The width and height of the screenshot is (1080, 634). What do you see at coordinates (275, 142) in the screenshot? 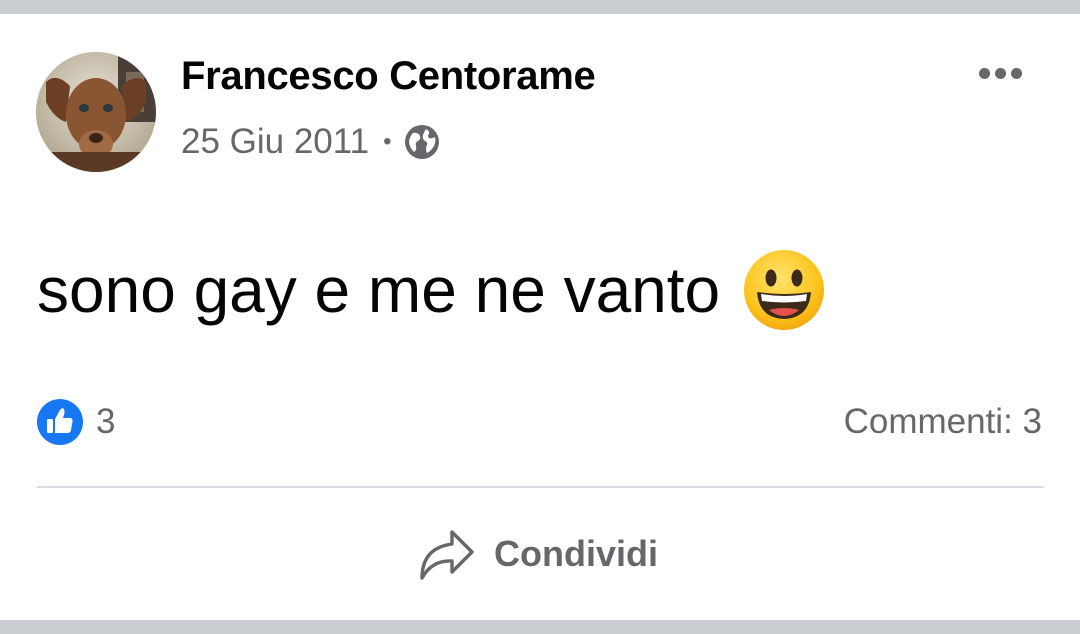
I see `post-date: 25 Giu 2011` at bounding box center [275, 142].